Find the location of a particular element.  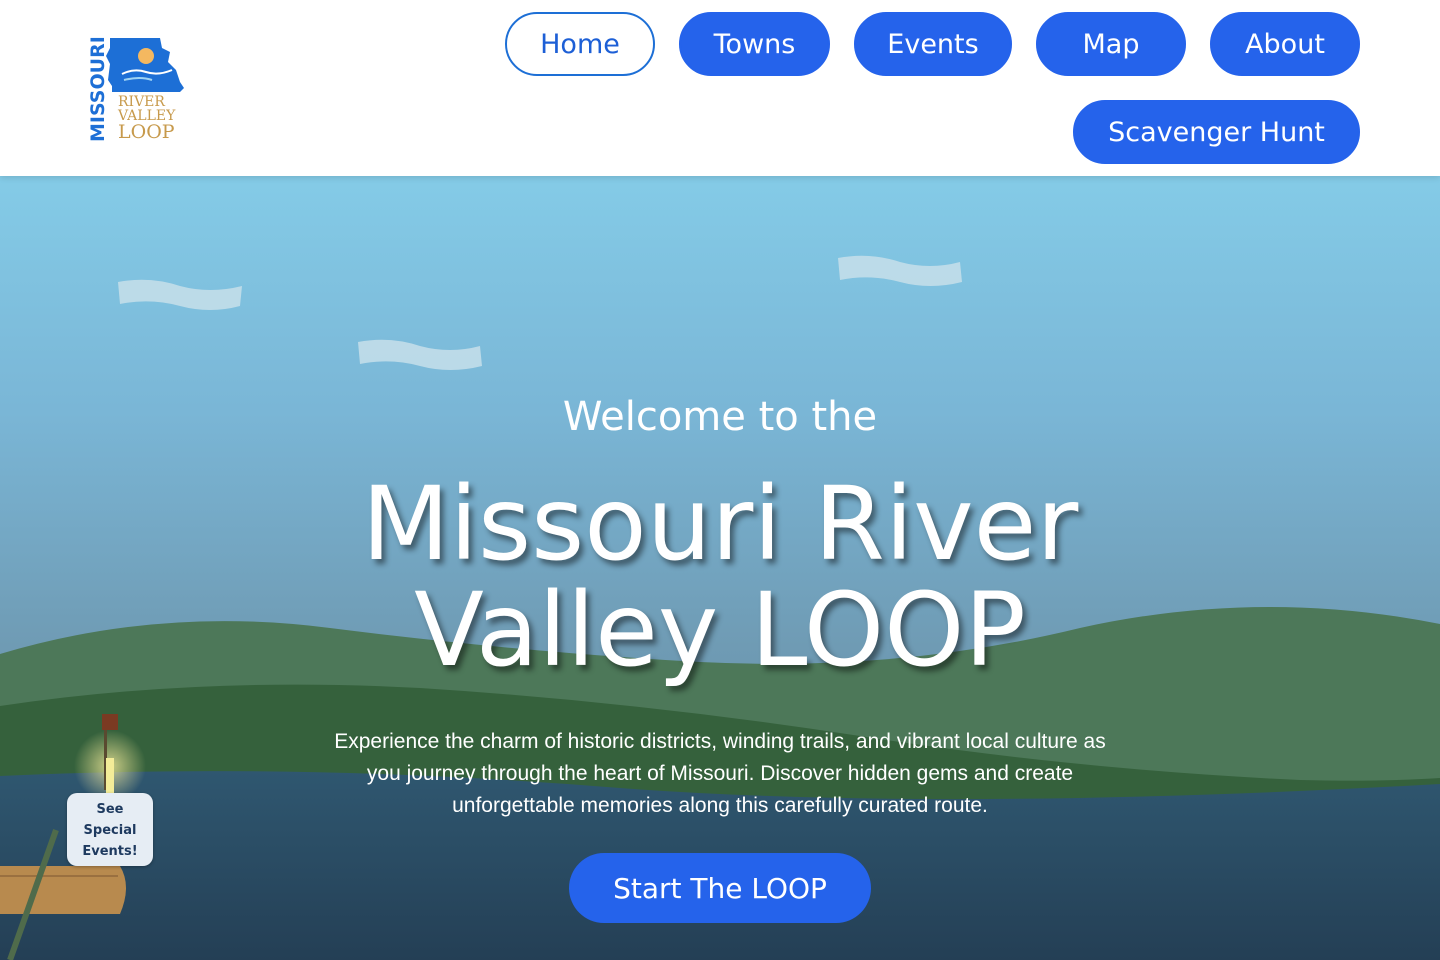

nav-home: Home is located at coordinates (580, 44).